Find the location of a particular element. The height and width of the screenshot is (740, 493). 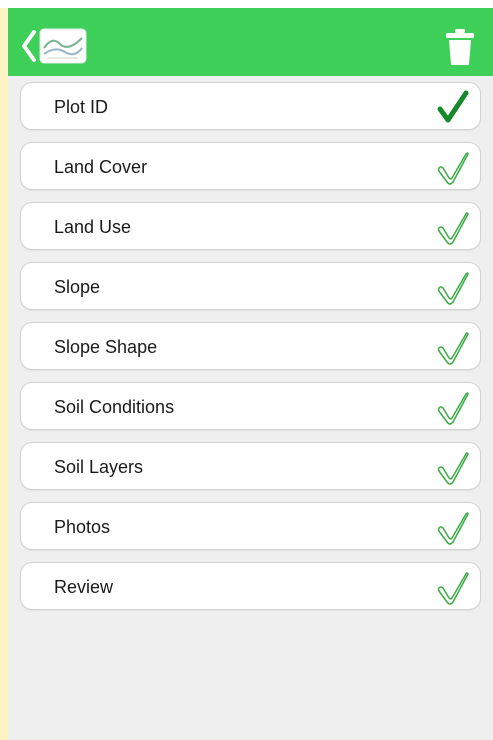

top-edge-strip is located at coordinates (246, 4).